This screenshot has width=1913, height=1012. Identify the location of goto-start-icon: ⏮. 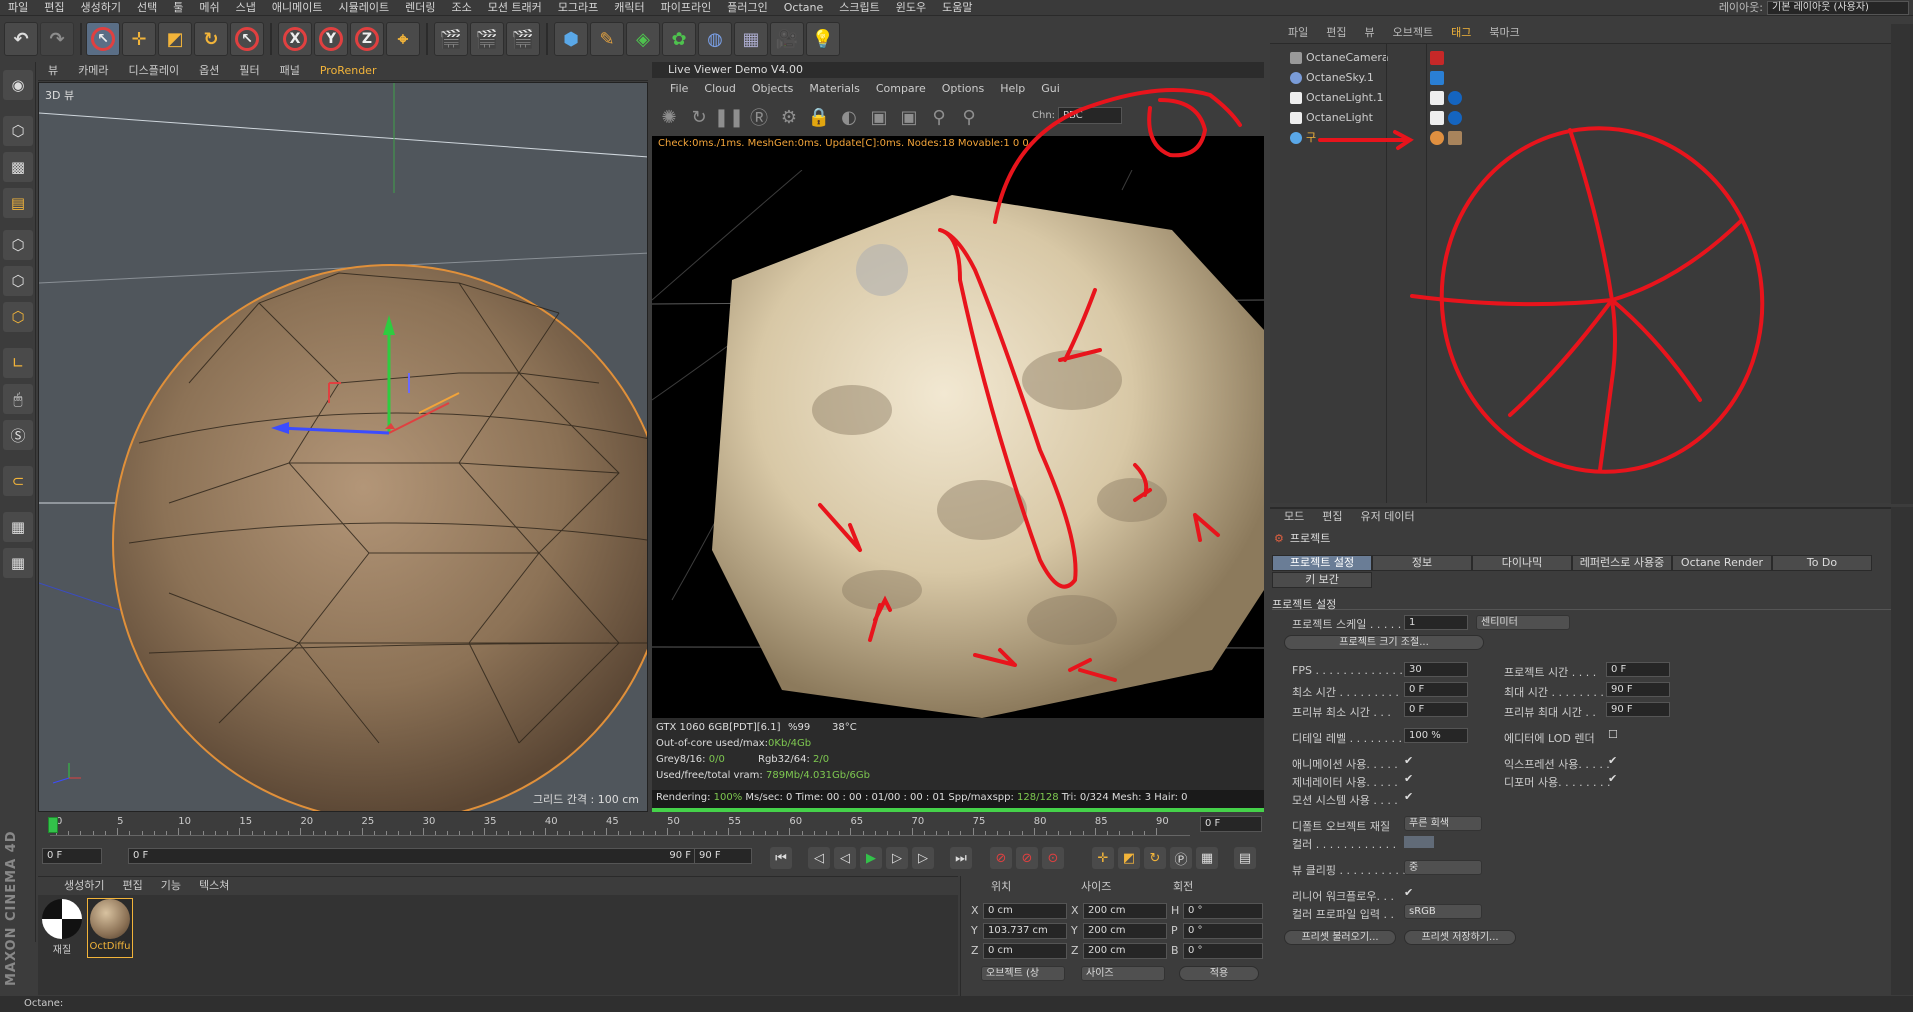
(781, 858).